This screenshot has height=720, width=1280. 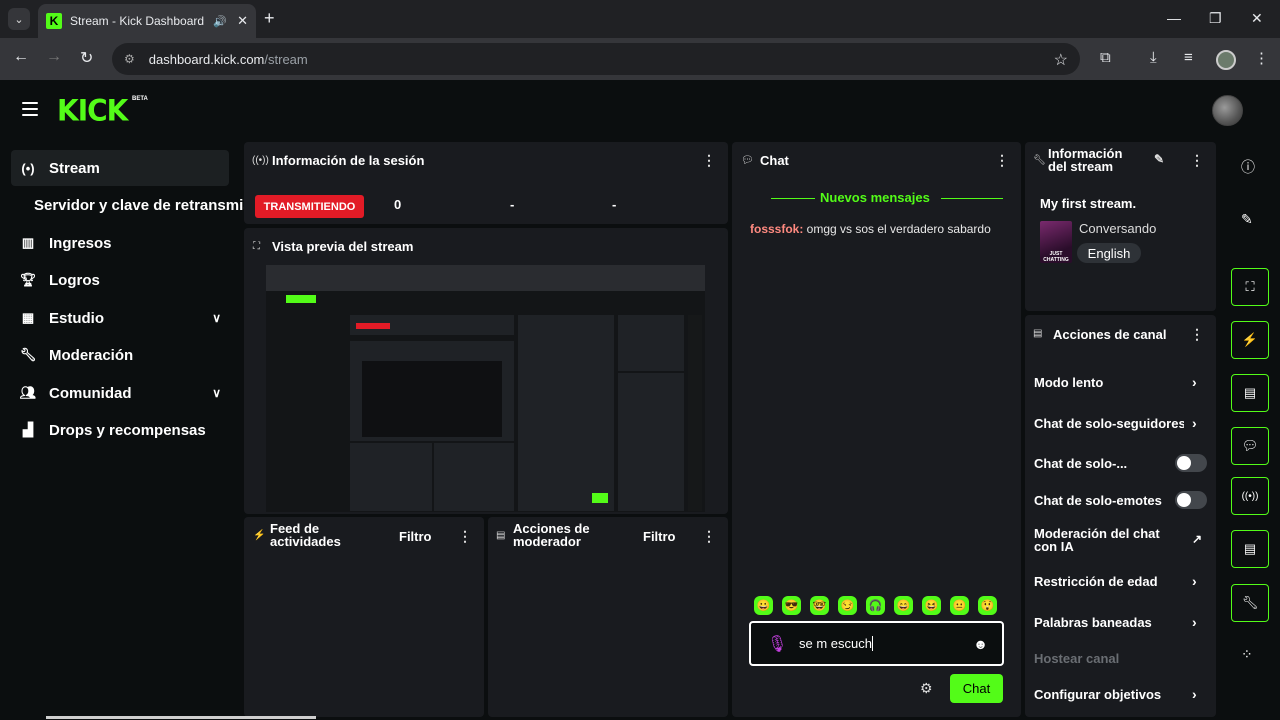 I want to click on sidebar-item-stream: (•) Stream, so click(x=120, y=168).